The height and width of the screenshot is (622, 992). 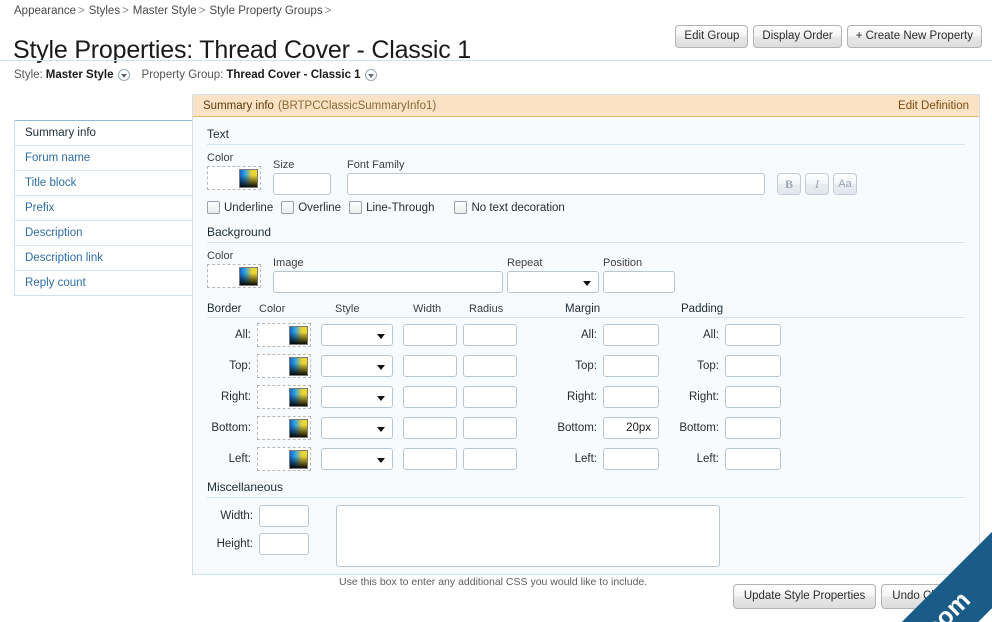 I want to click on border-width-input-bottom, so click(x=430, y=428).